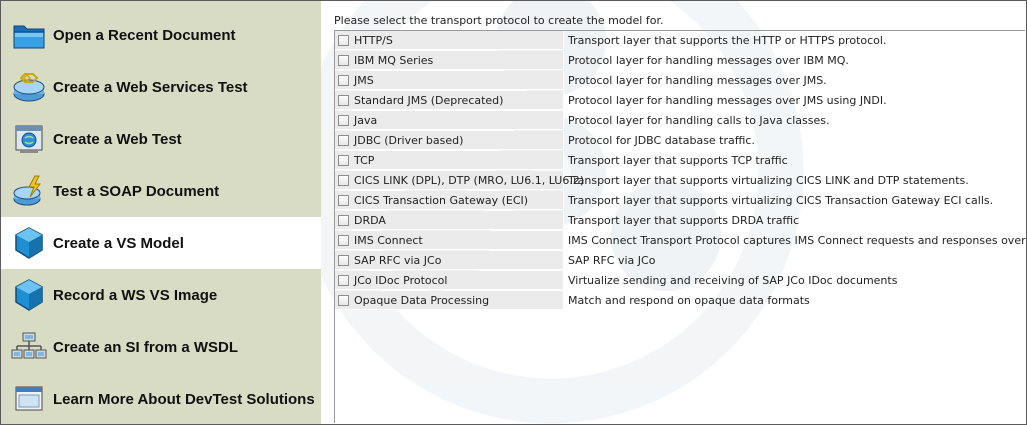  I want to click on sidebar-item-learn-more-devtest: Learn More About DevTest Solutions, so click(161, 398).